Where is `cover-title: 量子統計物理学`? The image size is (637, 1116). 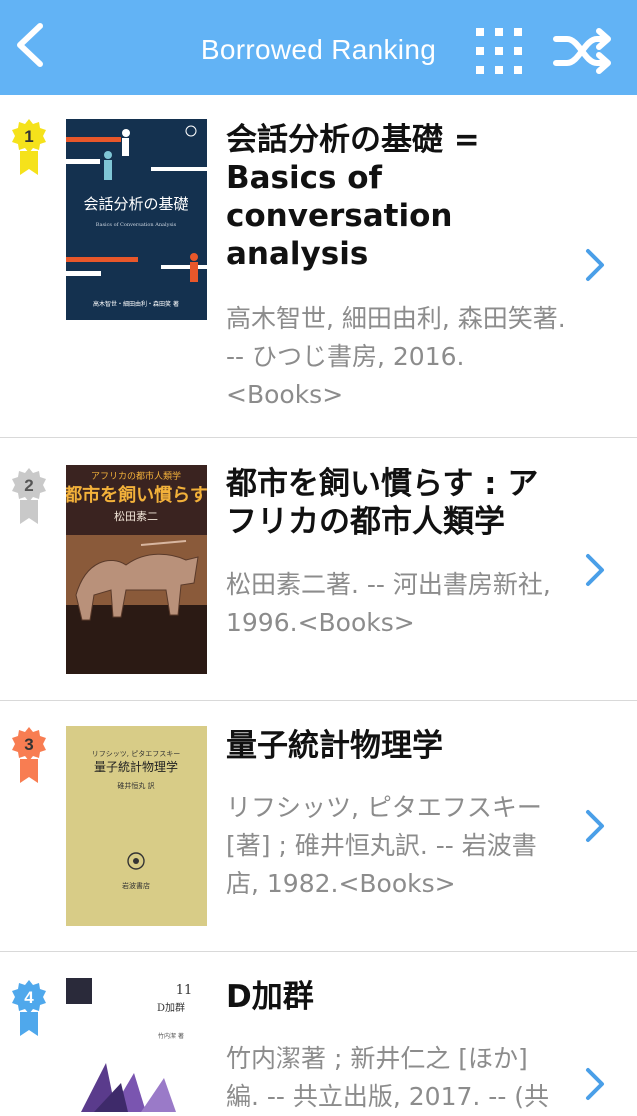
cover-title: 量子統計物理学 is located at coordinates (136, 766).